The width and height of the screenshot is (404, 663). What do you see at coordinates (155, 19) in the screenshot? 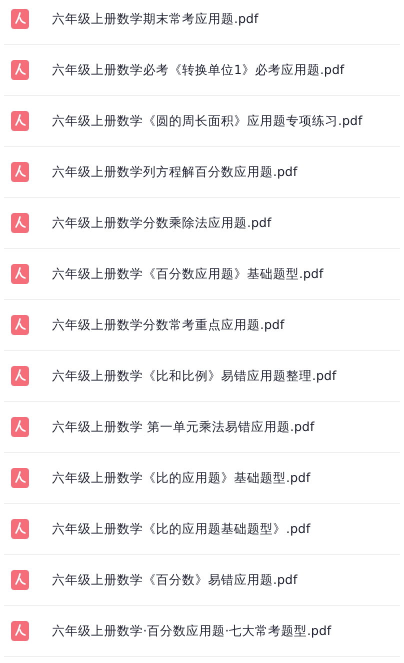
I see `file-name: 六年级上册数学期末常考应用题.pdf` at bounding box center [155, 19].